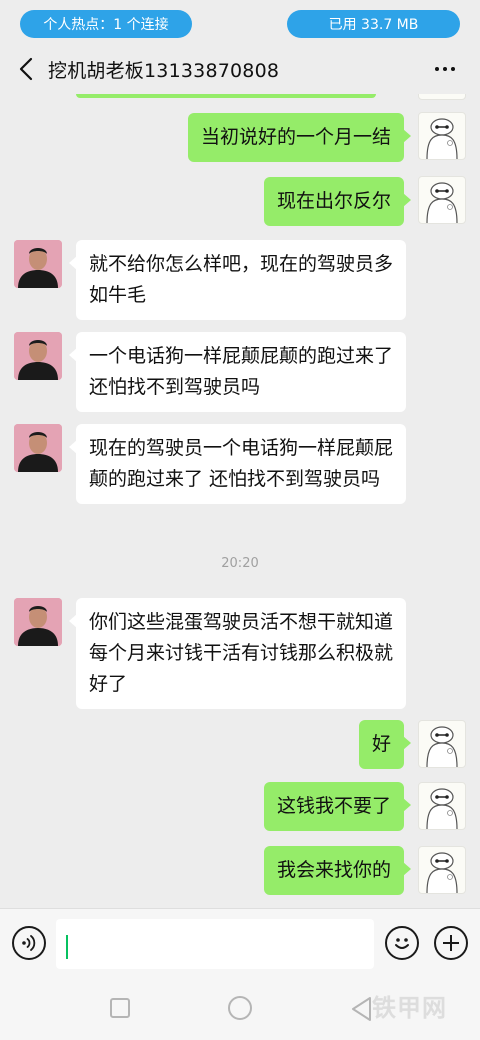  I want to click on plus-icon, so click(451, 943).